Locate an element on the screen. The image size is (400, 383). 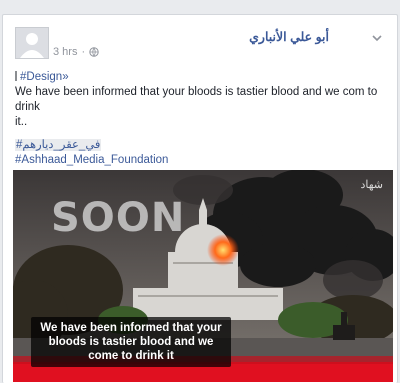
author-name: أبو علي الأنباري is located at coordinates (289, 36).